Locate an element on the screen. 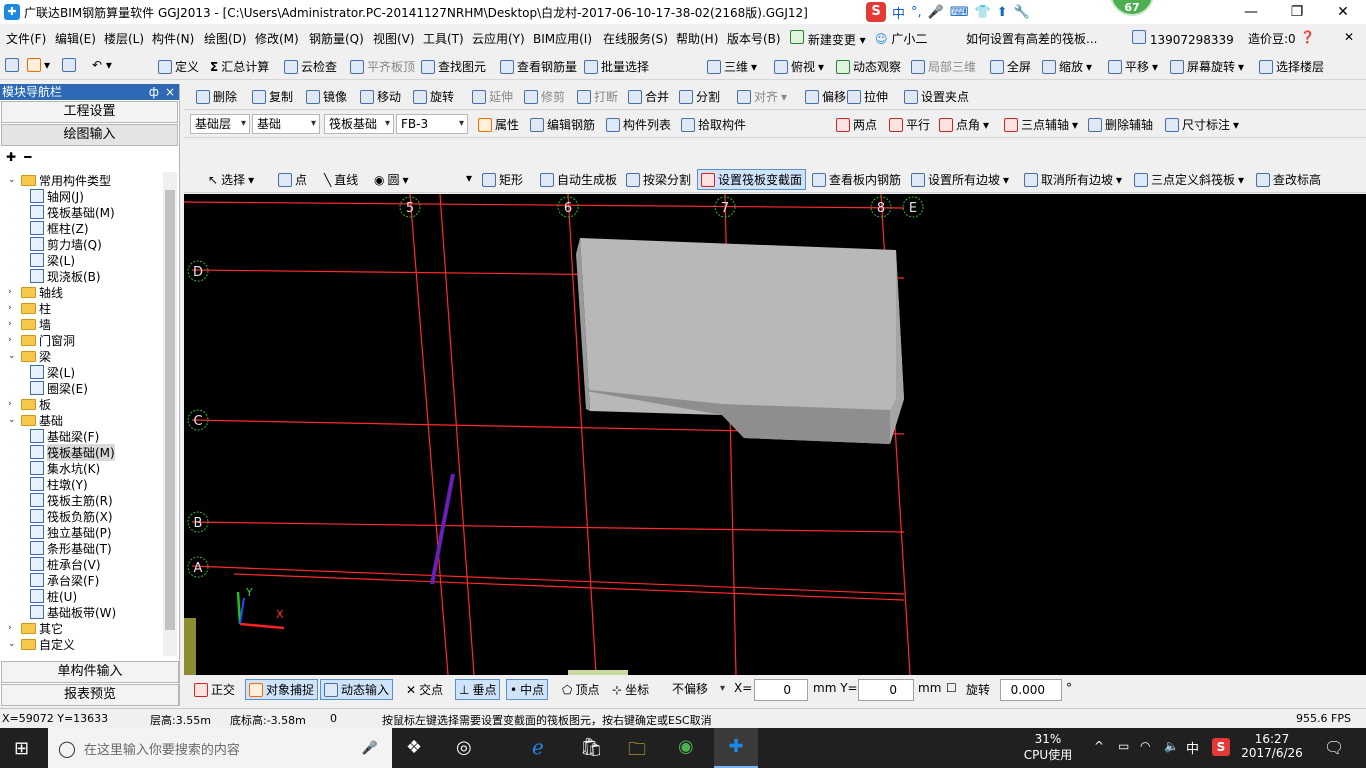 The width and height of the screenshot is (1366, 768). raft-slab-3d is located at coordinates (740, 341).